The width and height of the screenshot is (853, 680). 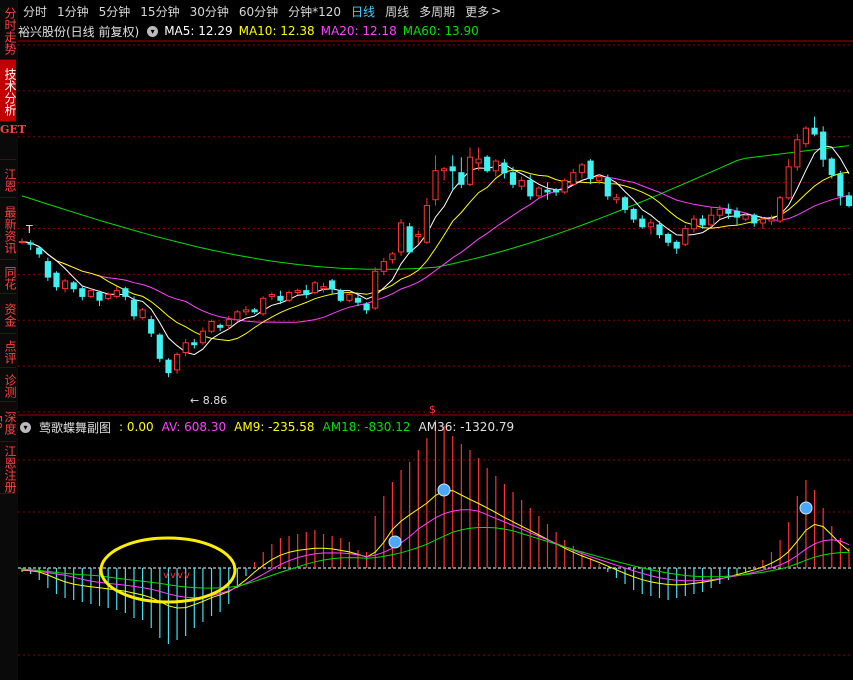 What do you see at coordinates (29, 229) in the screenshot?
I see `marker-t: T` at bounding box center [29, 229].